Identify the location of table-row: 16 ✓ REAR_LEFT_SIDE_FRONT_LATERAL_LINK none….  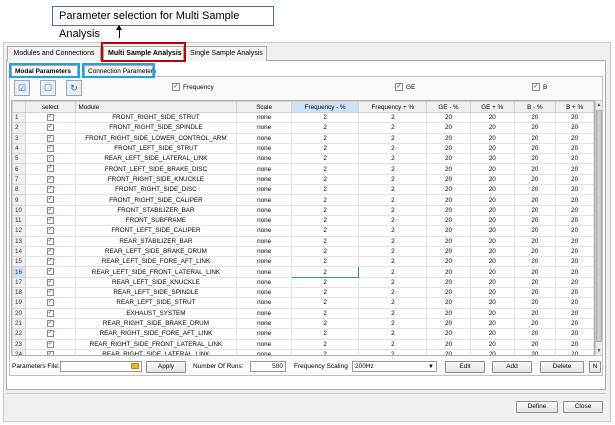
(303, 272).